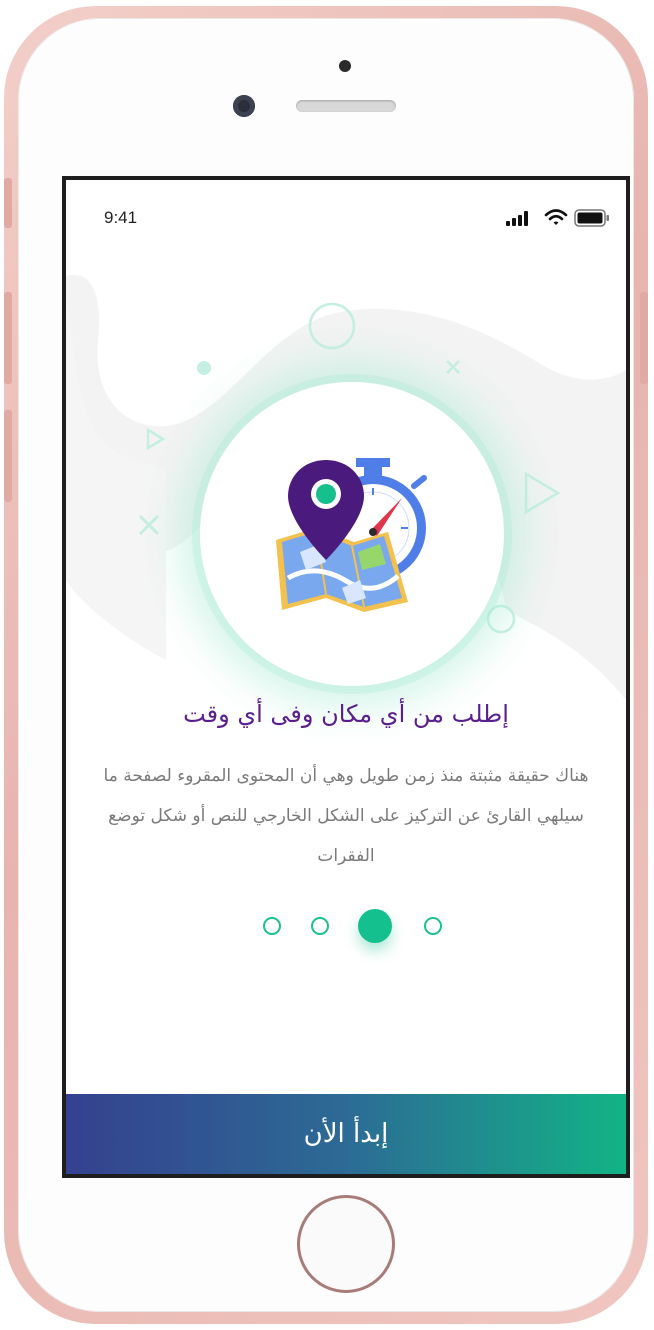 Image resolution: width=654 pixels, height=1330 pixels. What do you see at coordinates (346, 926) in the screenshot?
I see `page-indicator` at bounding box center [346, 926].